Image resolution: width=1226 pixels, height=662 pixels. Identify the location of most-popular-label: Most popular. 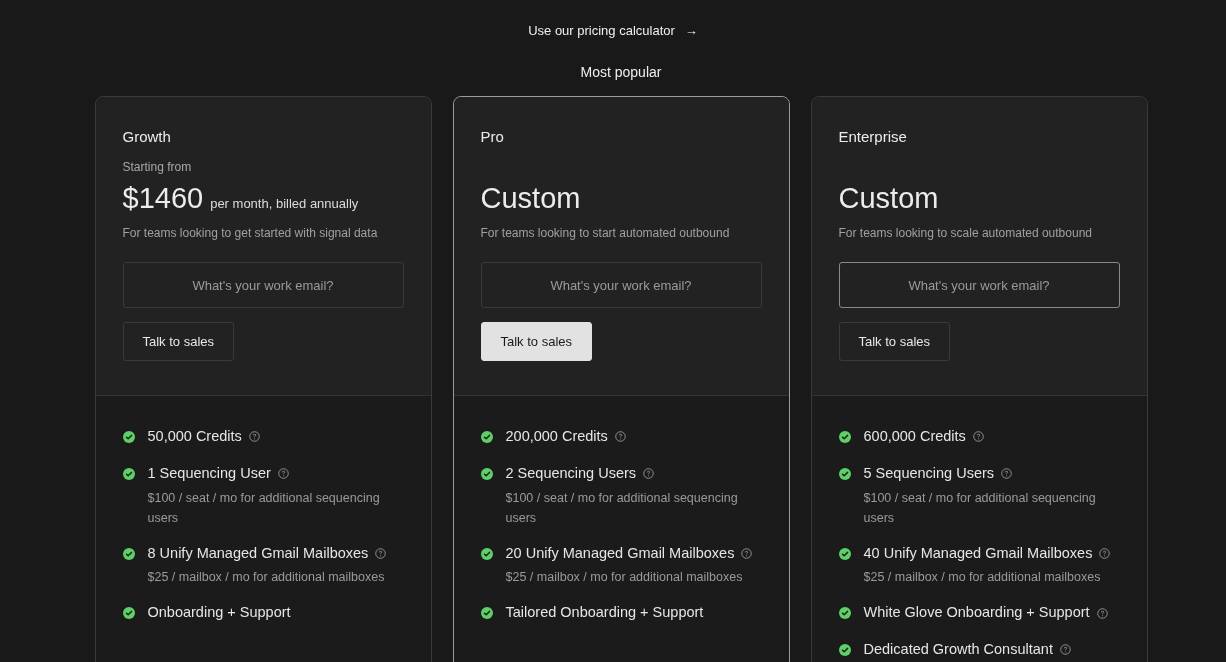
(621, 72).